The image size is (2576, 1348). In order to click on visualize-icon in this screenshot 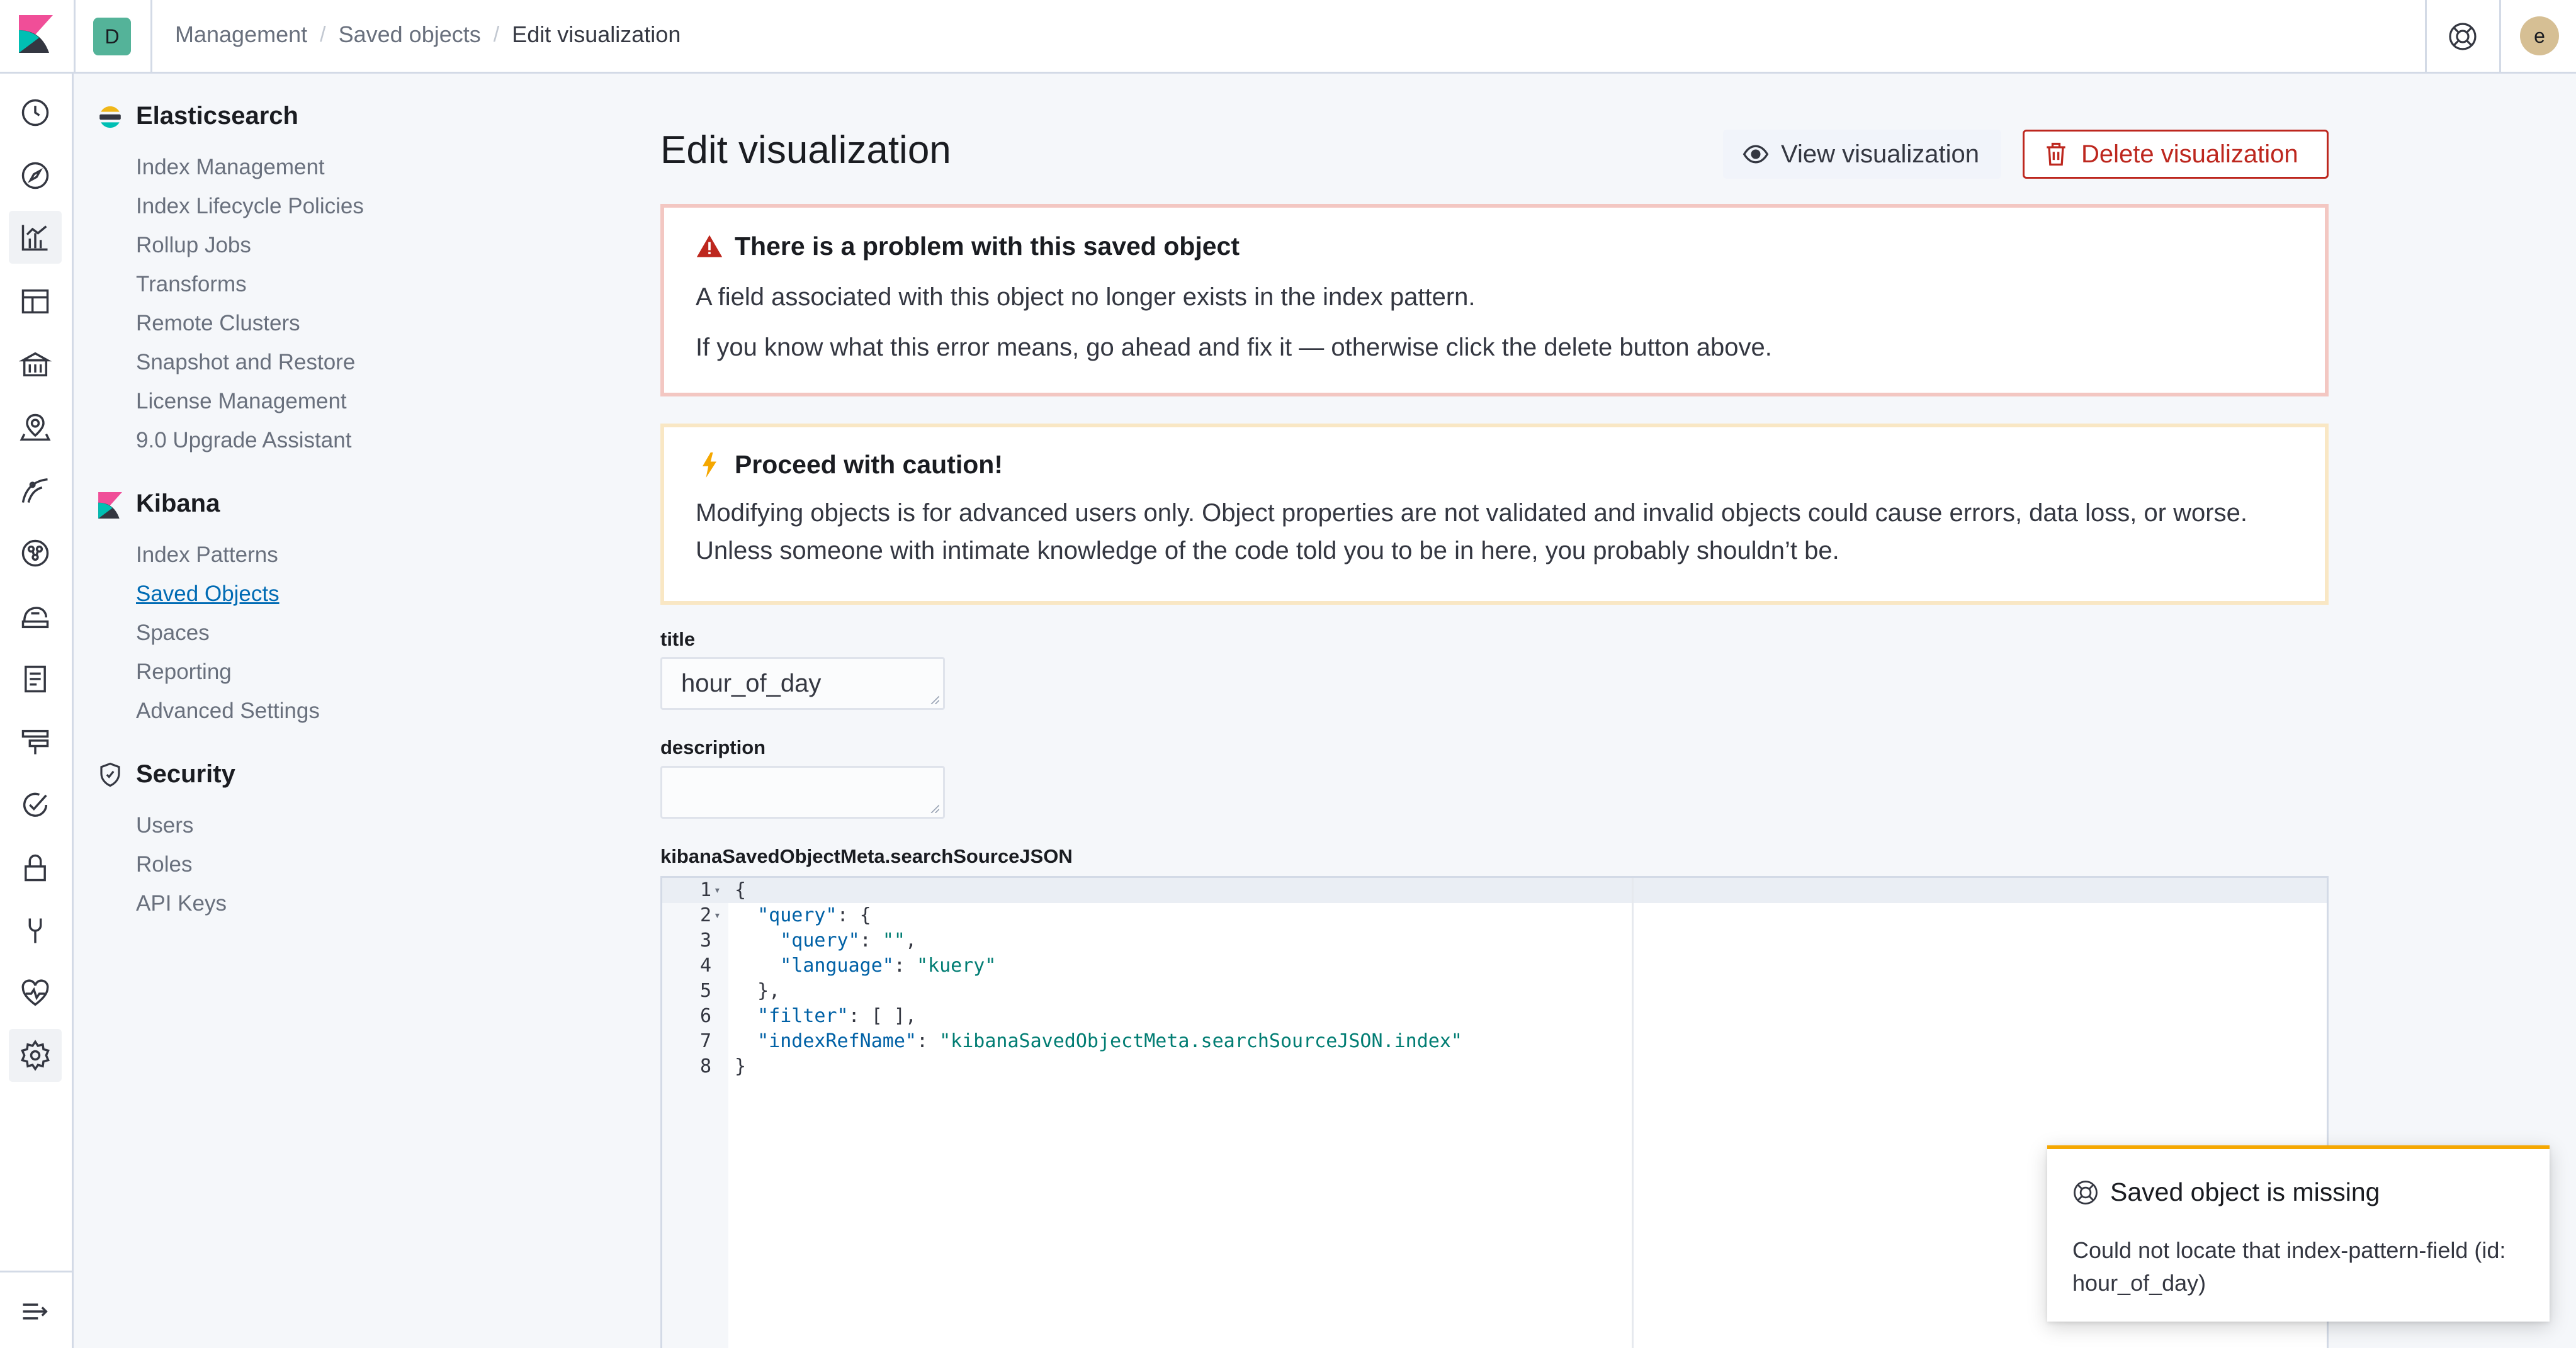, I will do `click(34, 238)`.